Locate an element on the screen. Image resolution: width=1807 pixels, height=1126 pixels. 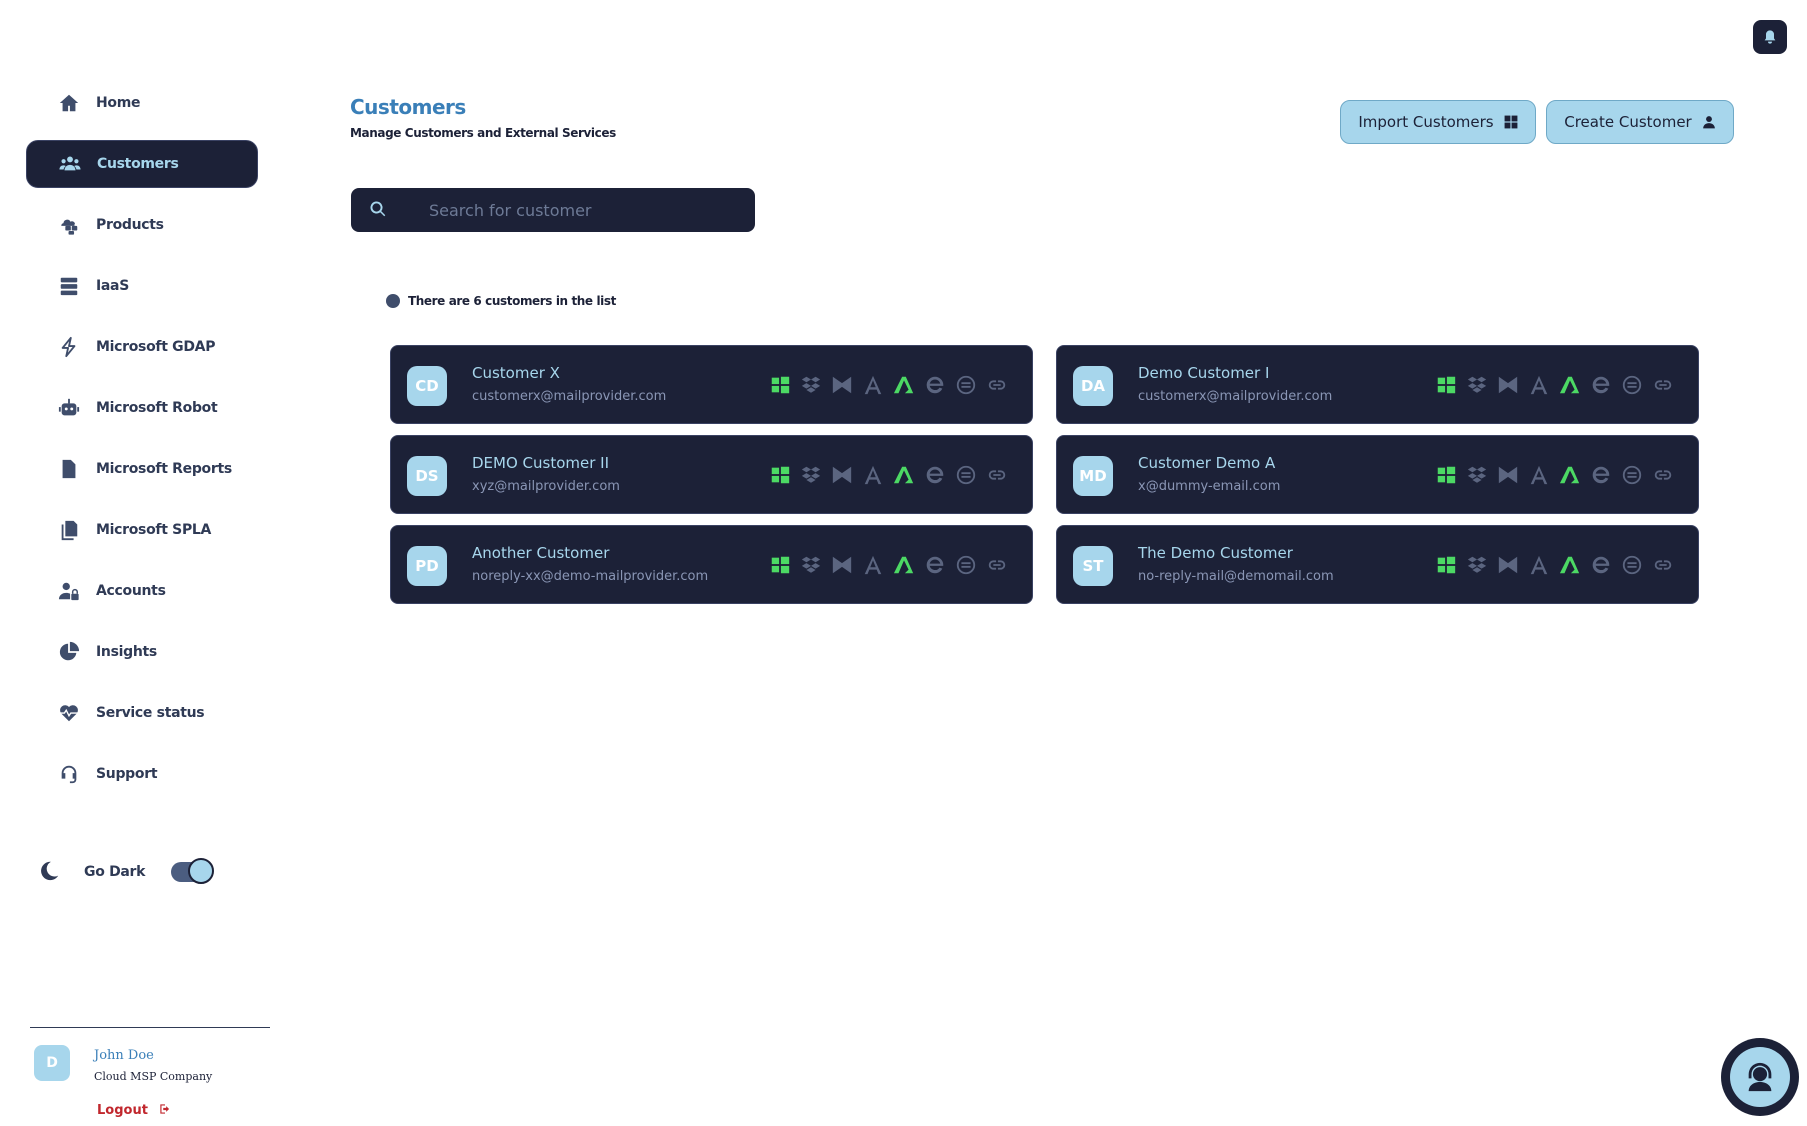
pie-chart-icon is located at coordinates (69, 652).